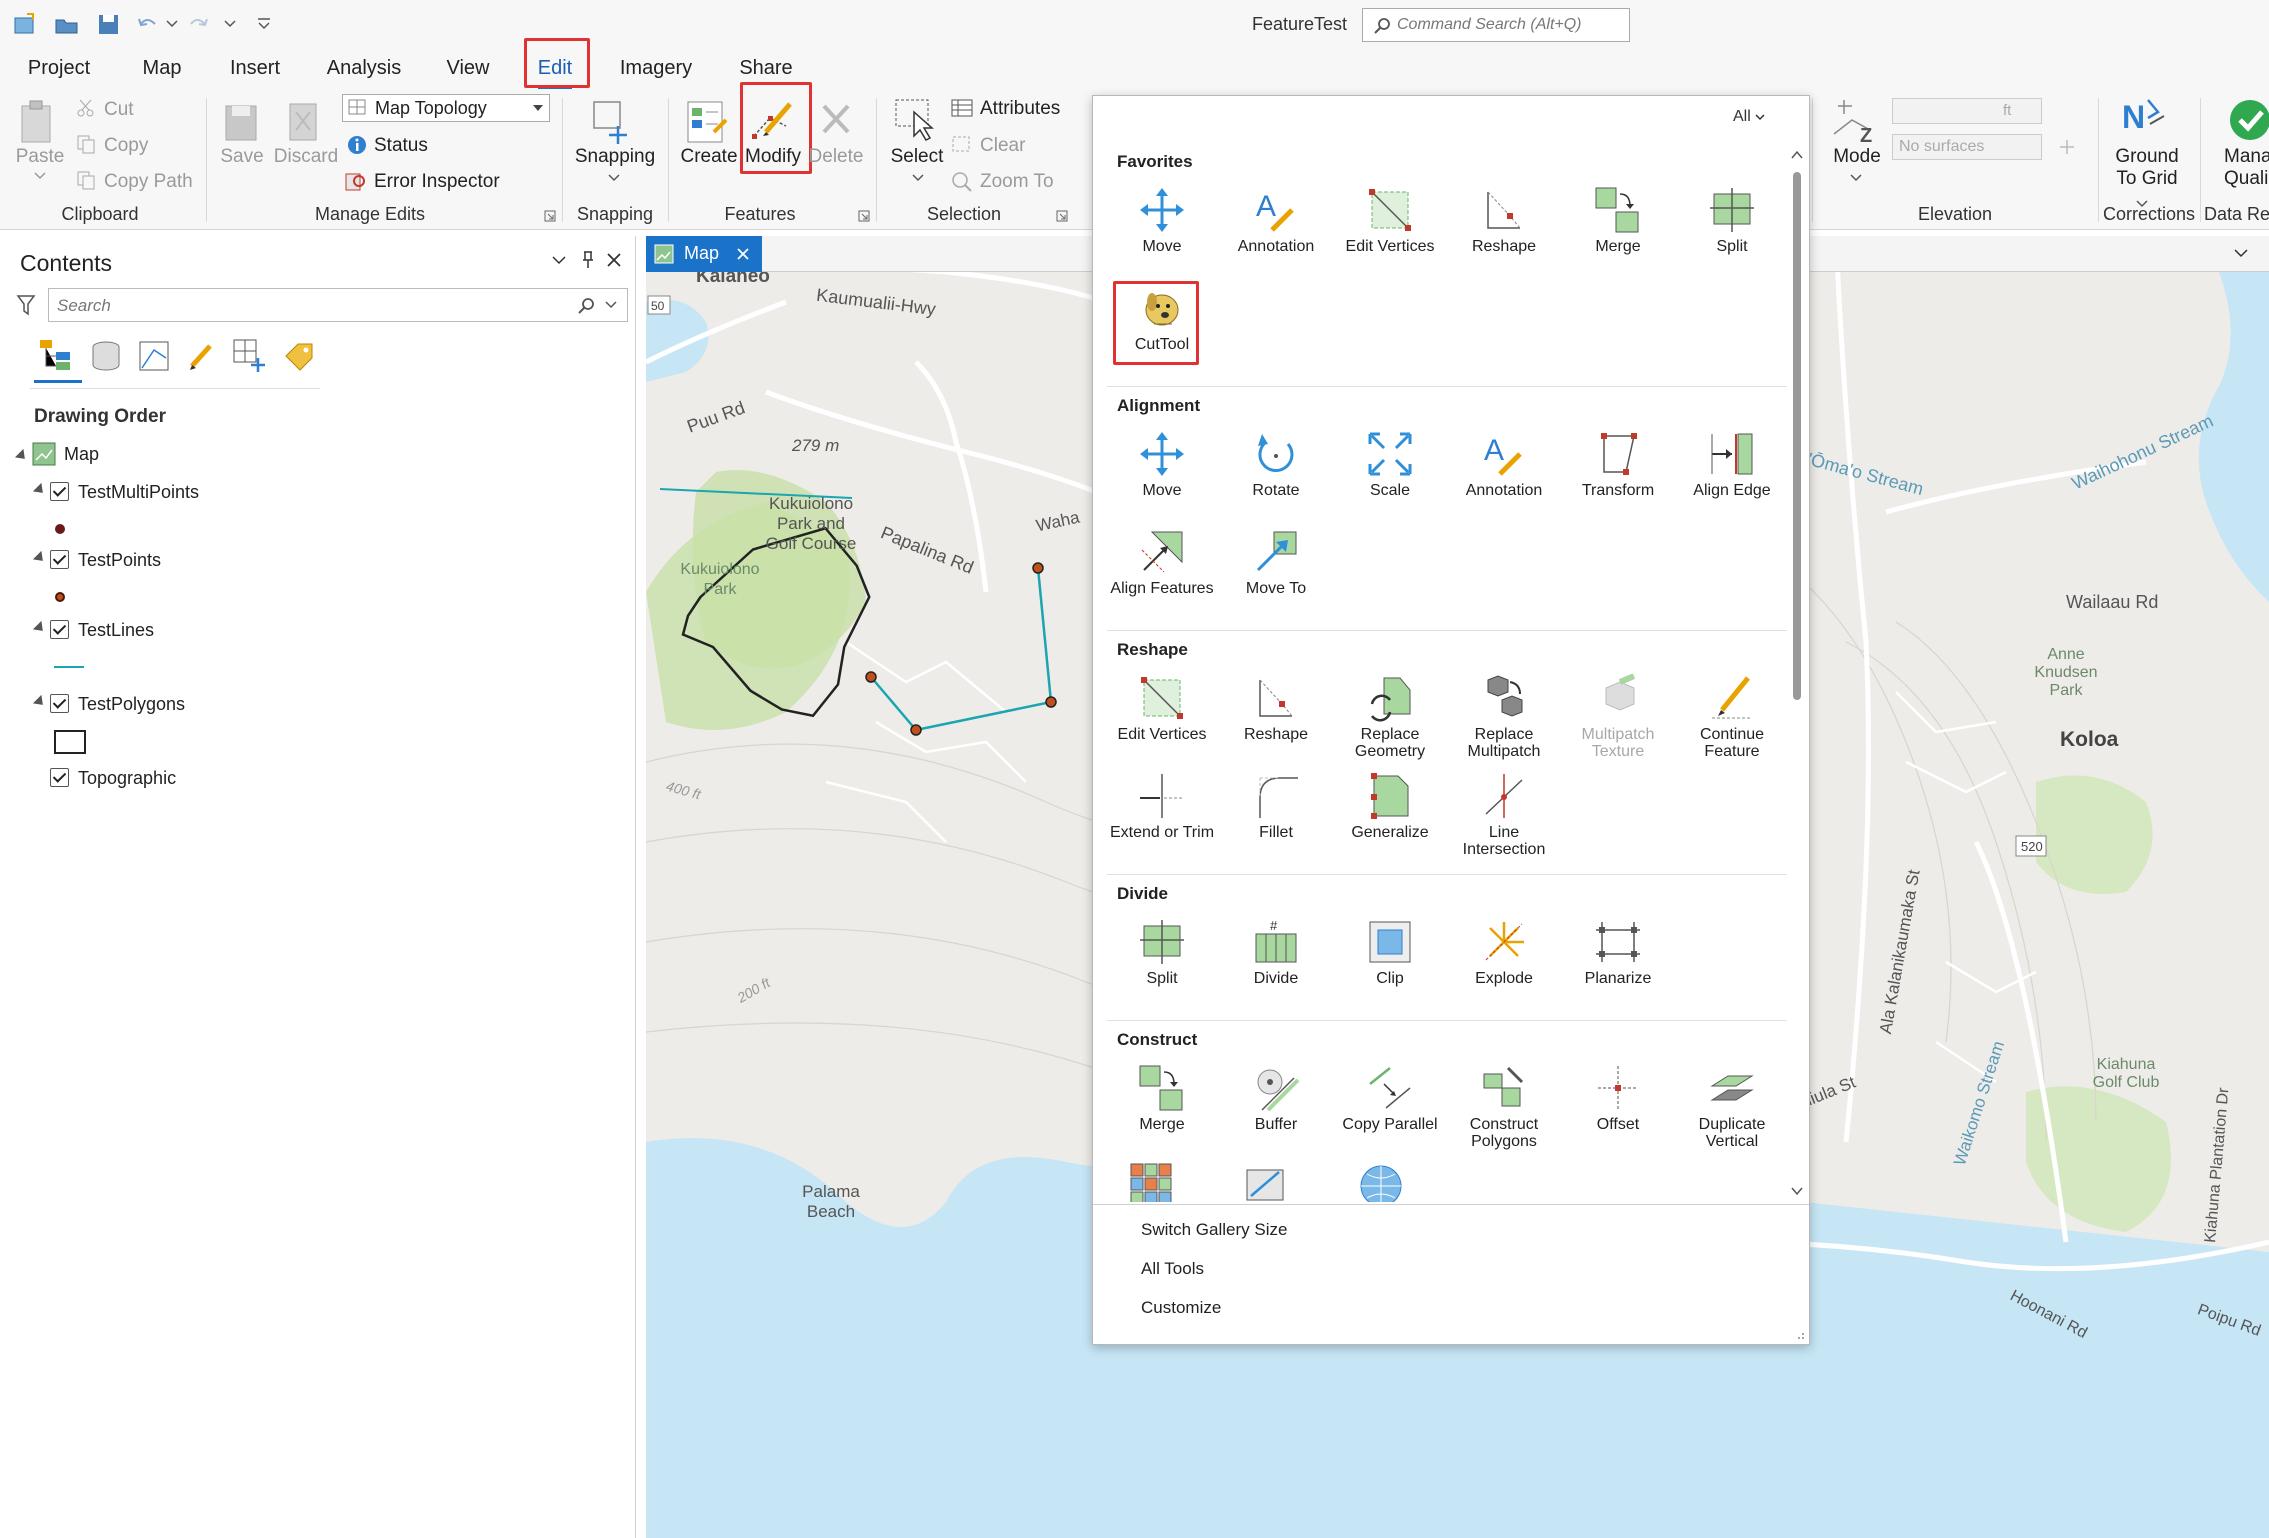  I want to click on layer-testpoints: TestPoints, so click(119, 560).